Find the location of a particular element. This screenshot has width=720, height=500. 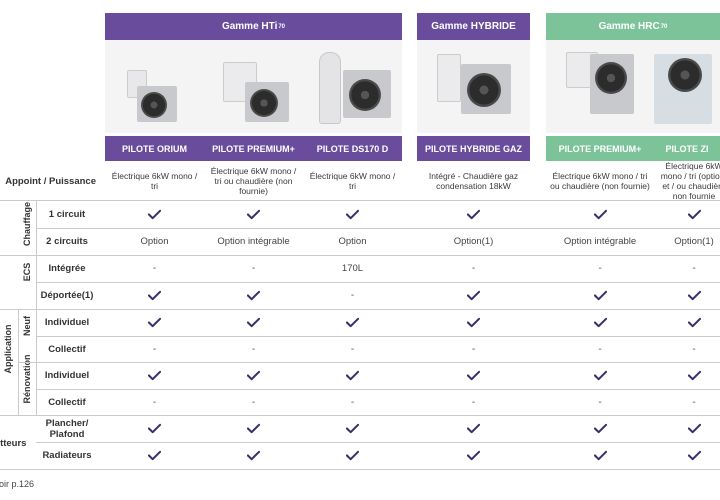

water-tank-image is located at coordinates (330, 88).